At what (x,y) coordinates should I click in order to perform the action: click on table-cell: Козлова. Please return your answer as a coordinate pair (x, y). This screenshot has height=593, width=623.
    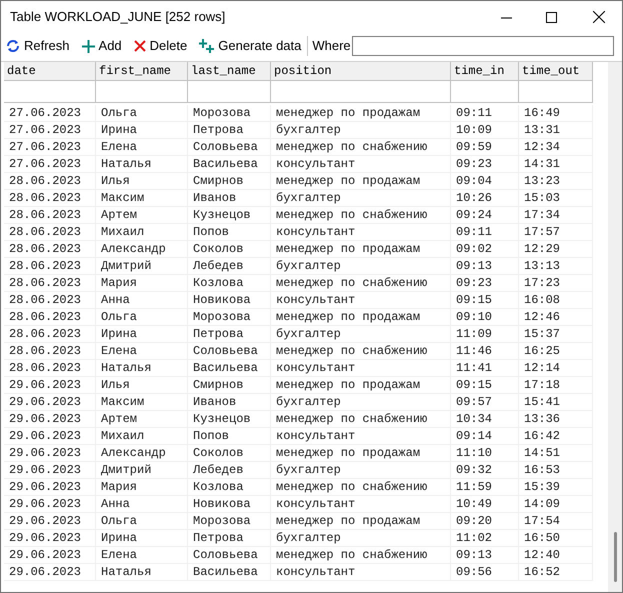
    Looking at the image, I should click on (229, 283).